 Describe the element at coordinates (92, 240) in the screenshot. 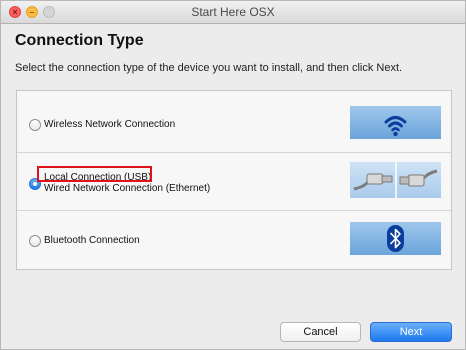

I see `option-bluetooth-label: Bluetooth Connection` at that location.